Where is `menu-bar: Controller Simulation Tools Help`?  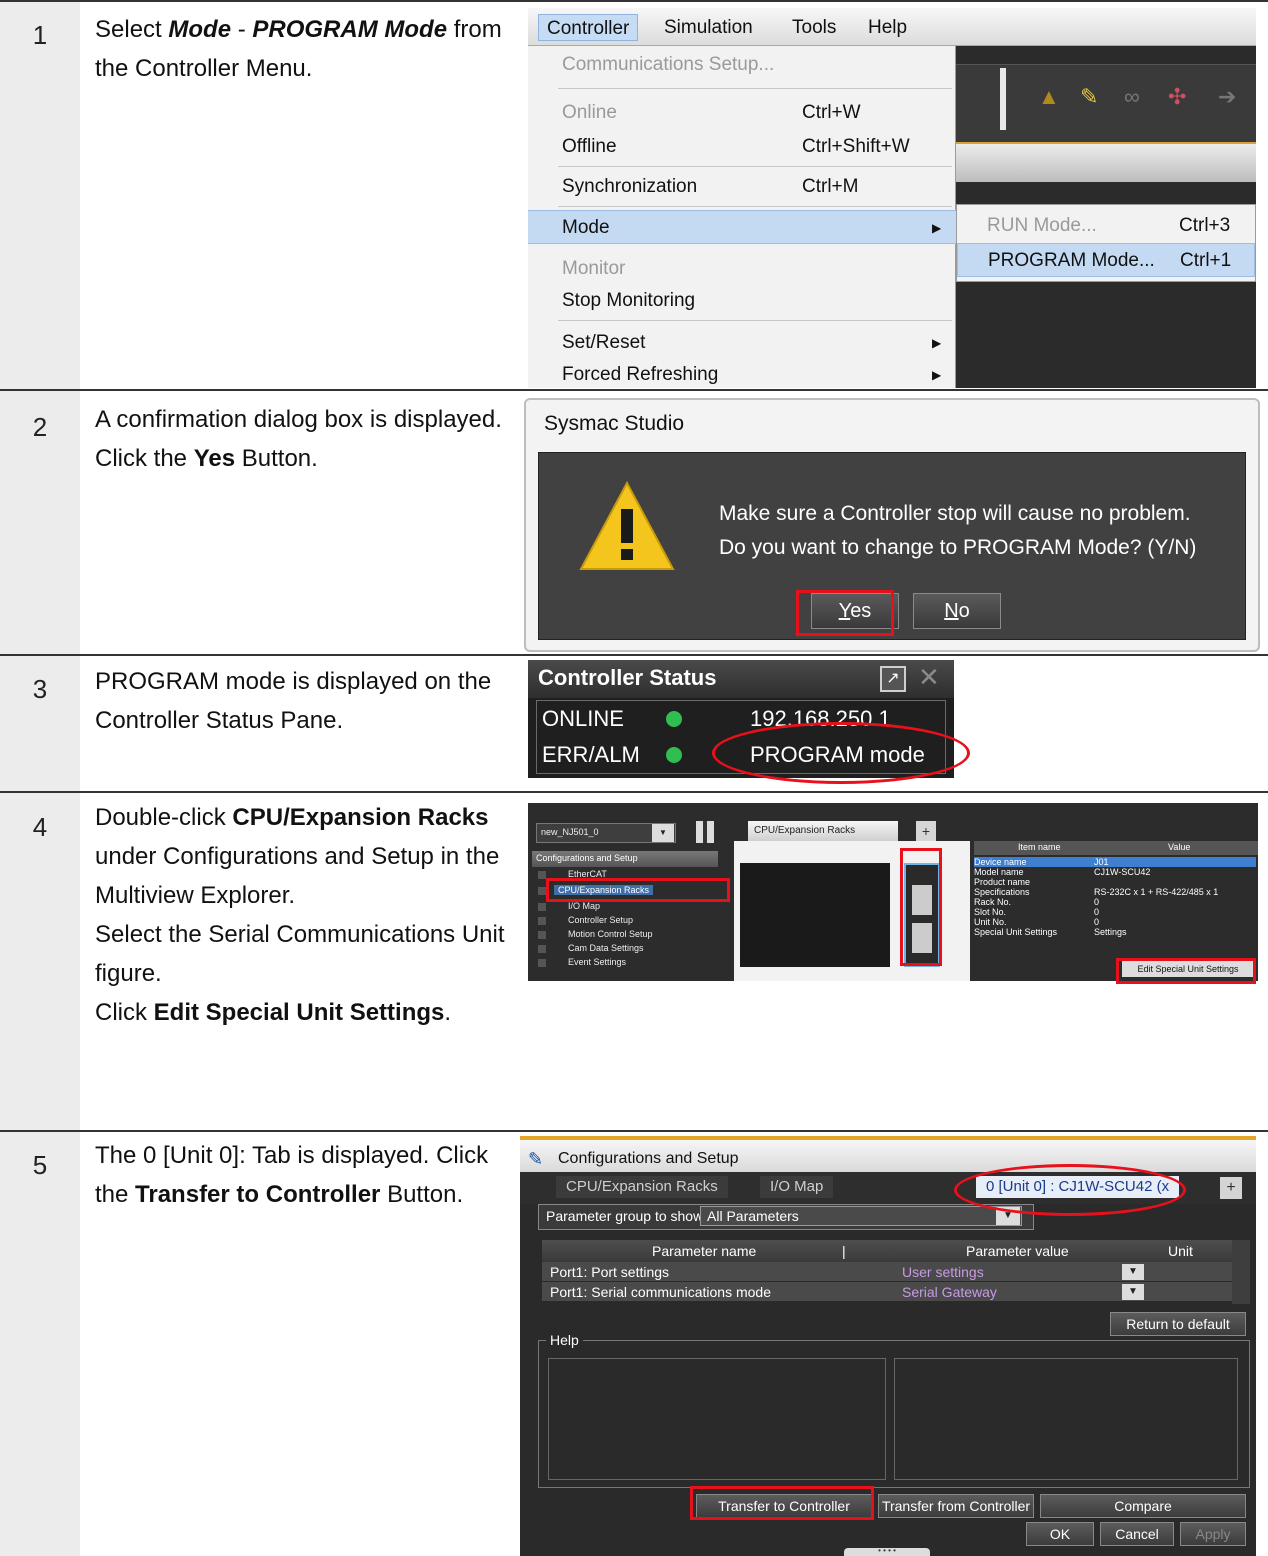 menu-bar: Controller Simulation Tools Help is located at coordinates (892, 27).